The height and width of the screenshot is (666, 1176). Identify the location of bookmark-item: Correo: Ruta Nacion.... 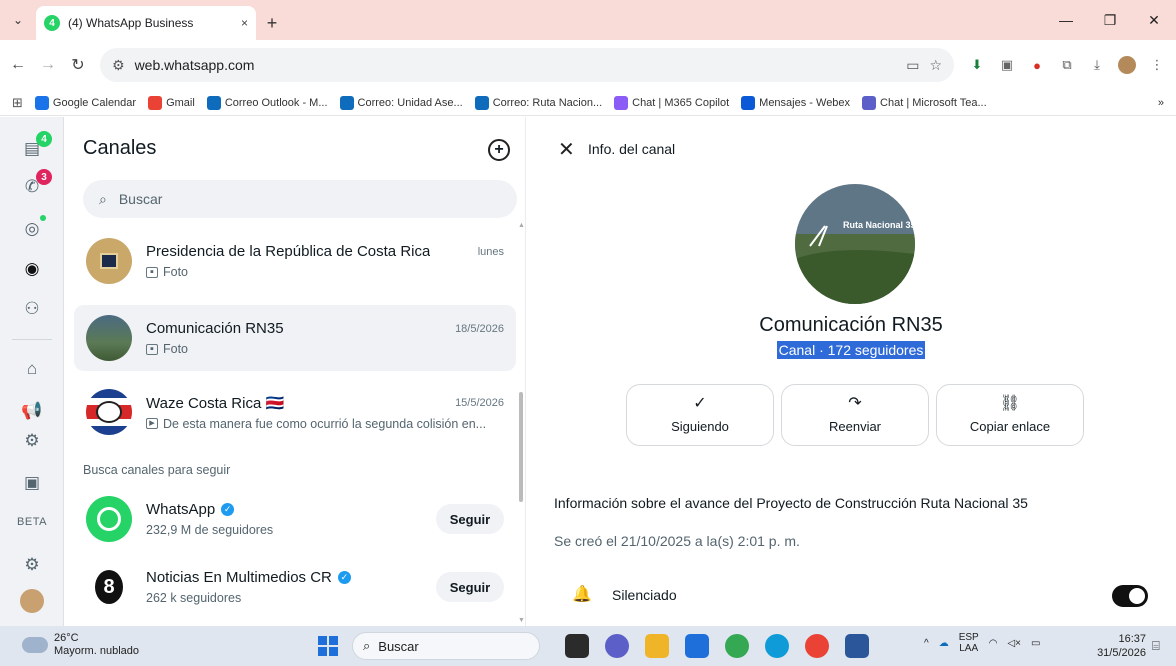
(538, 102).